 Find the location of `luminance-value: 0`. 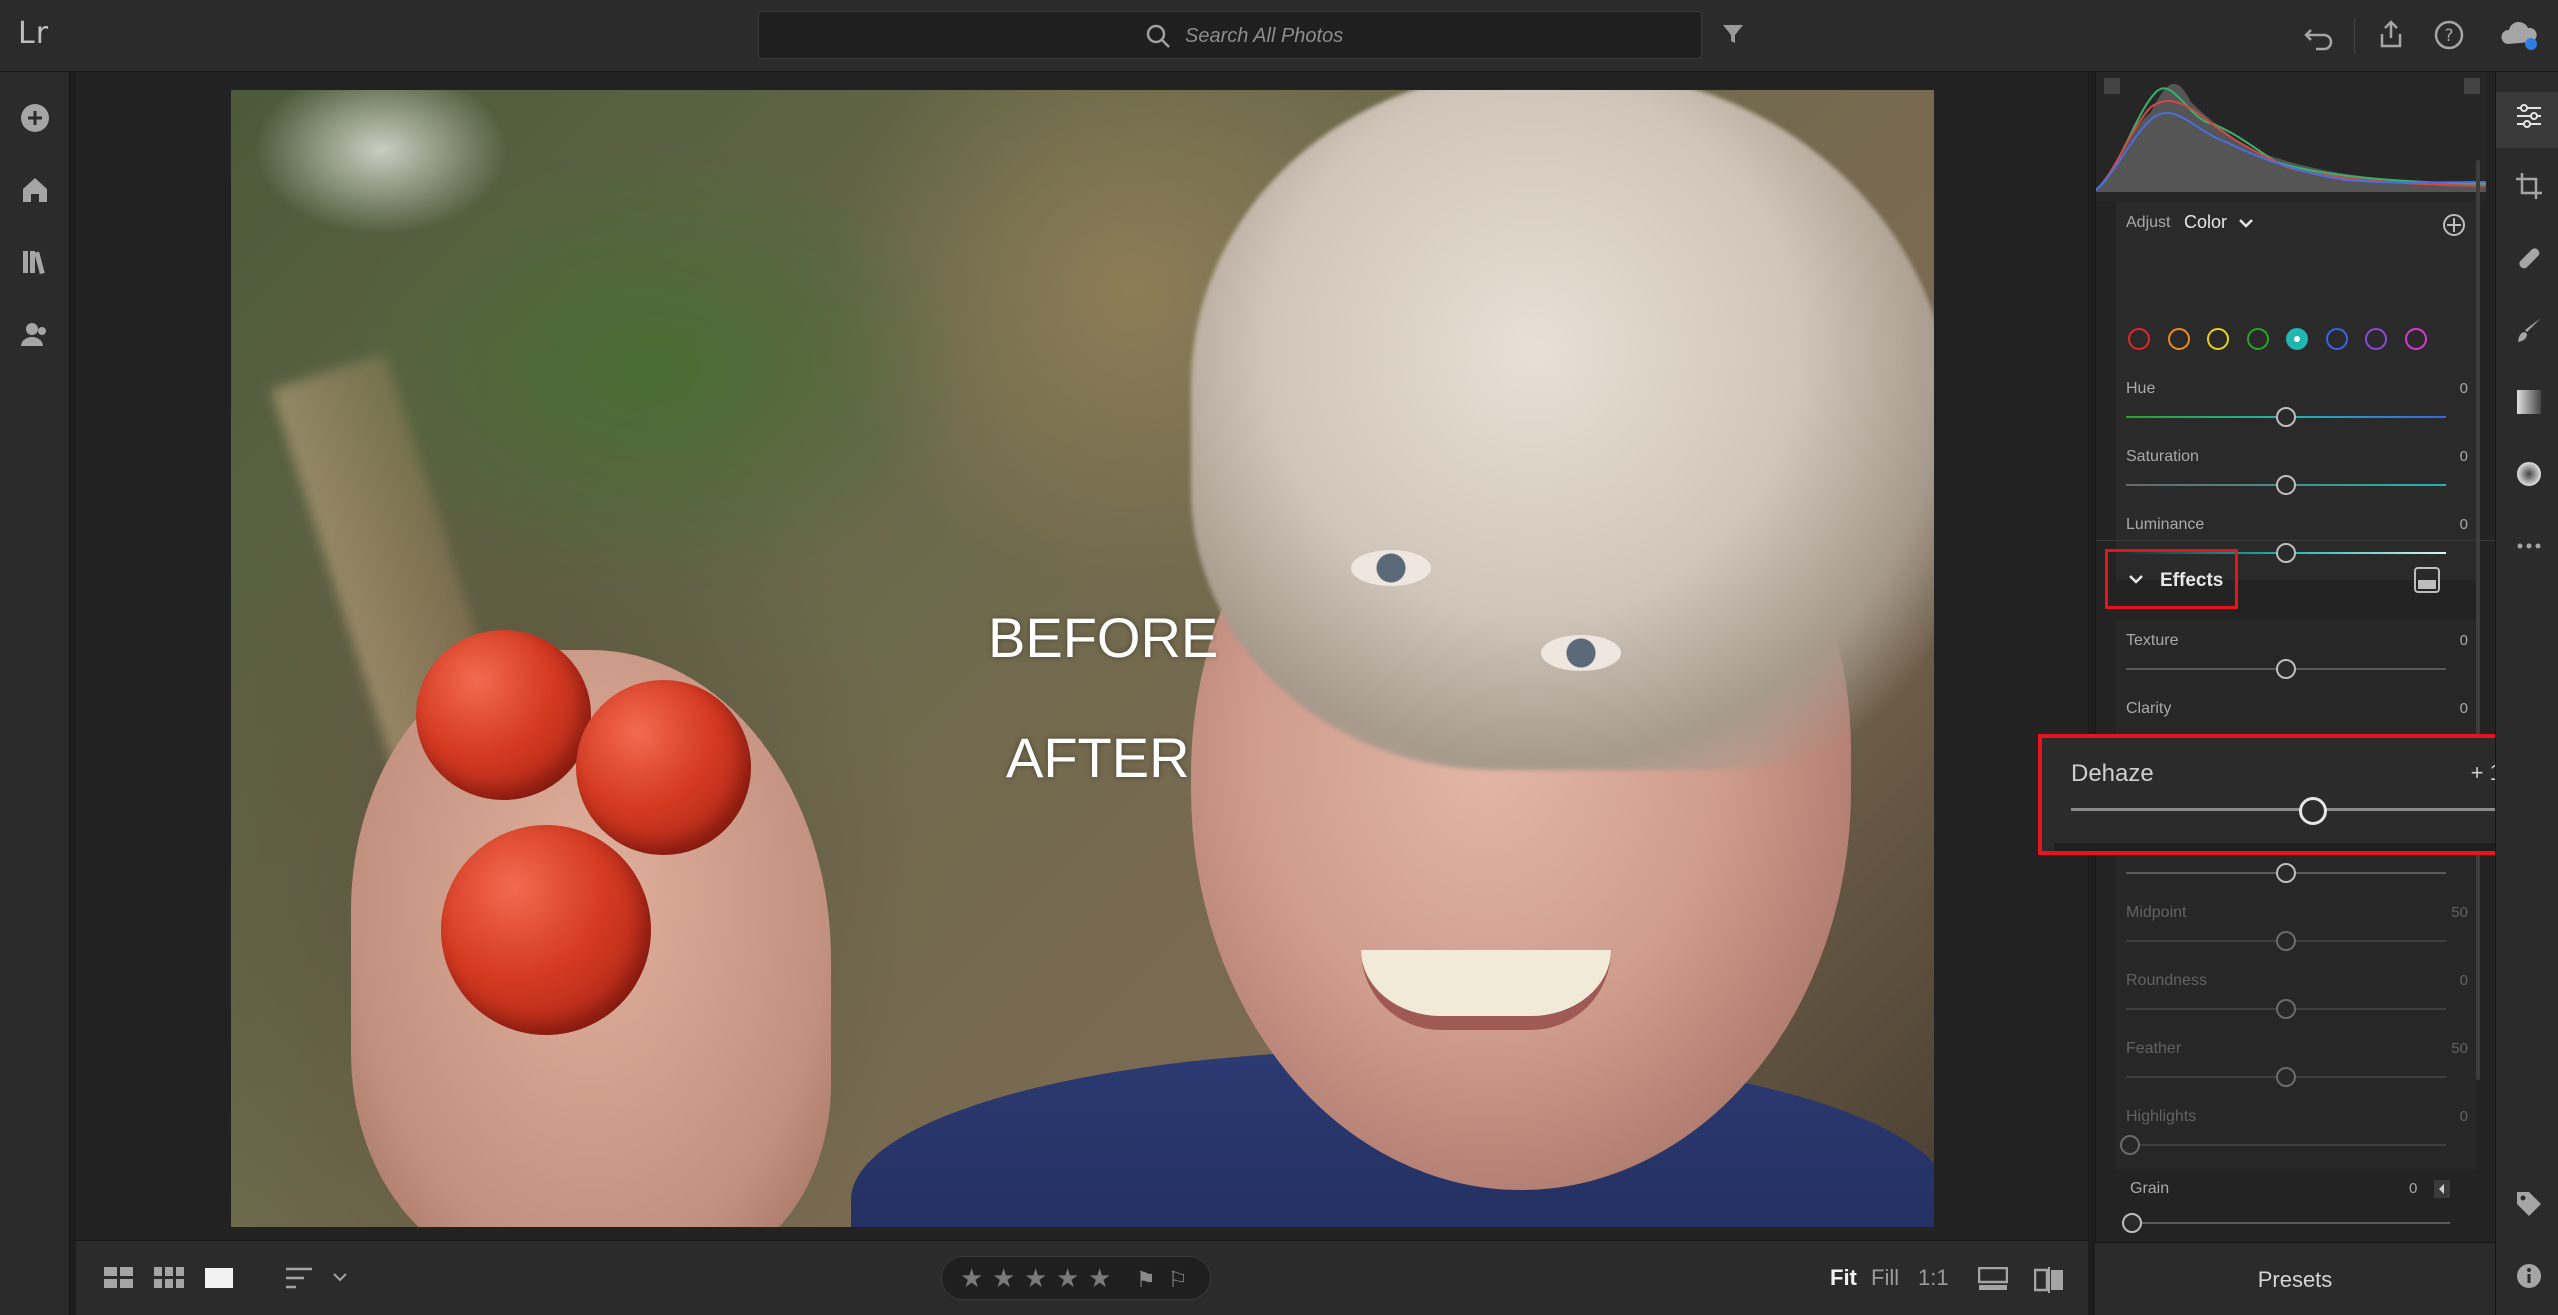

luminance-value: 0 is located at coordinates (2463, 524).